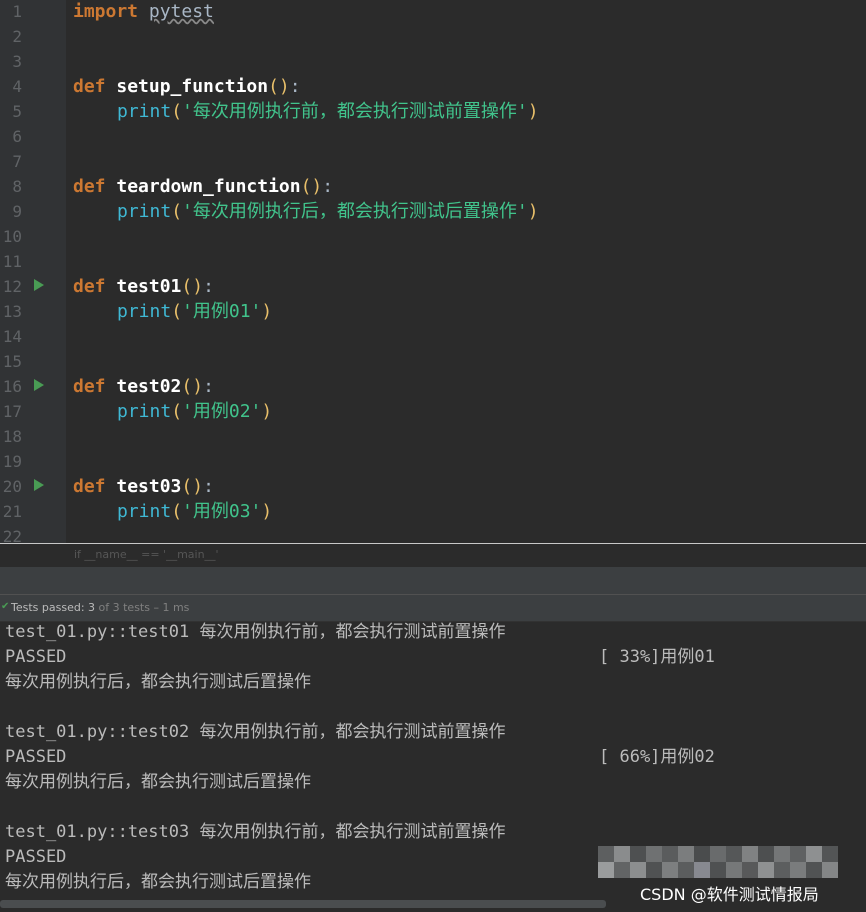  What do you see at coordinates (17, 86) in the screenshot?
I see `line-number: 4` at bounding box center [17, 86].